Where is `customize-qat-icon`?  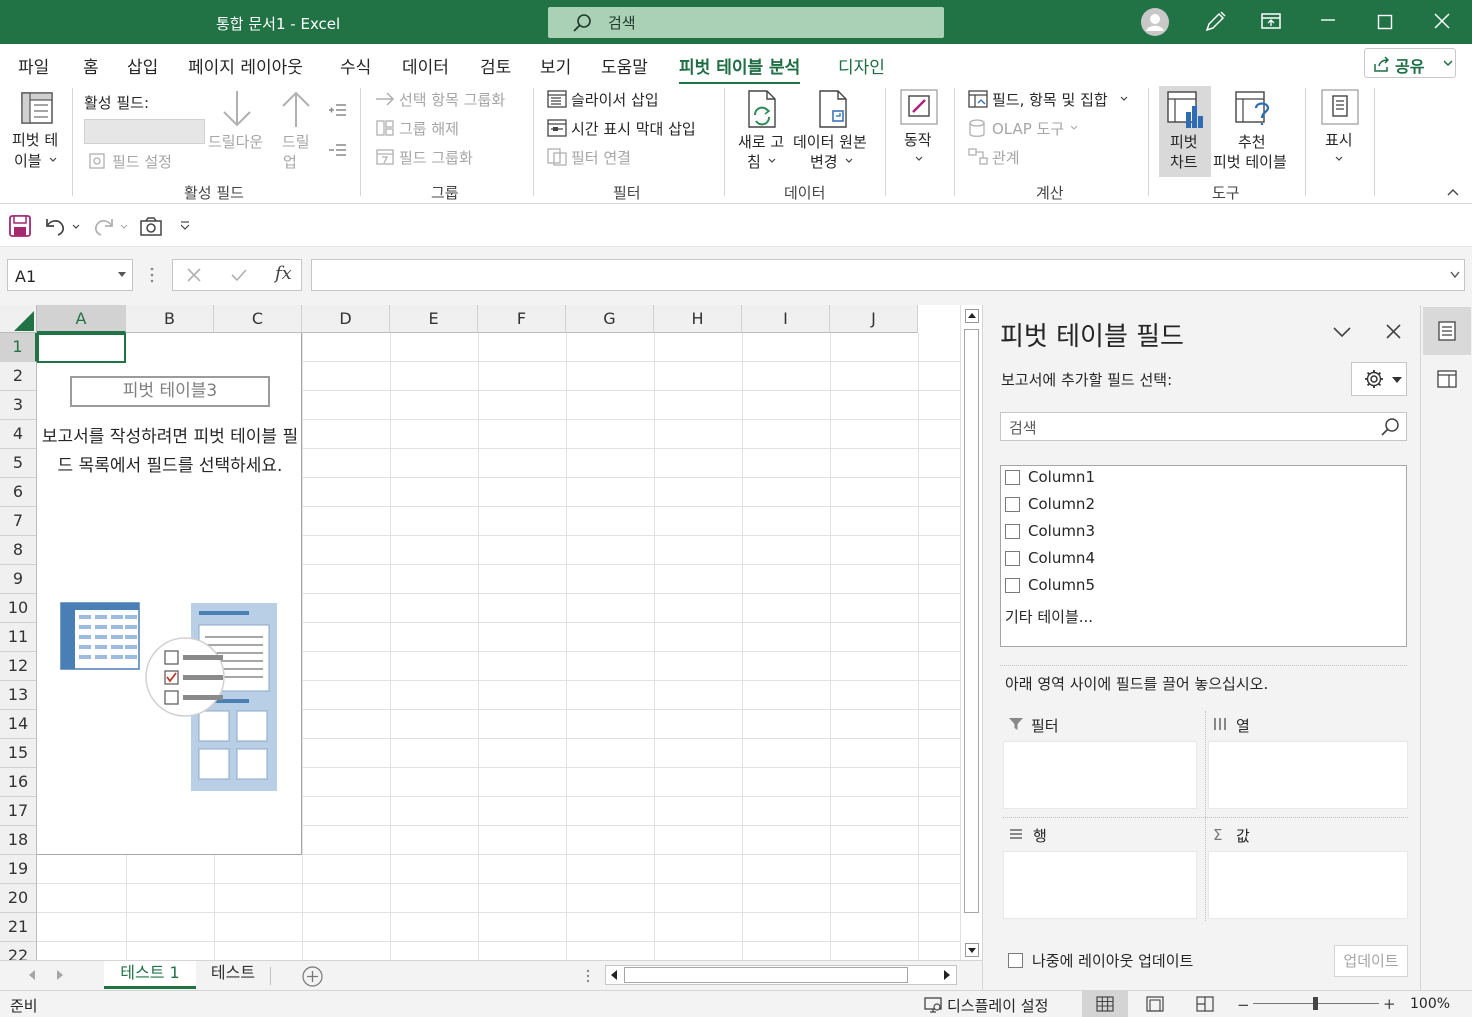
customize-qat-icon is located at coordinates (185, 226).